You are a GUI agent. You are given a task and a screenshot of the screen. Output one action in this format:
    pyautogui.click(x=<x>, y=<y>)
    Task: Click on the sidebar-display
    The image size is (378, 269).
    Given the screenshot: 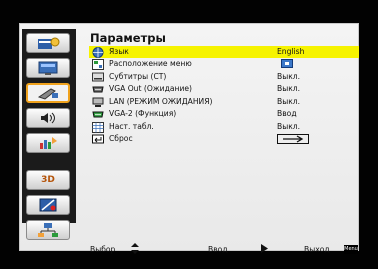 What is the action you would take?
    pyautogui.click(x=48, y=68)
    